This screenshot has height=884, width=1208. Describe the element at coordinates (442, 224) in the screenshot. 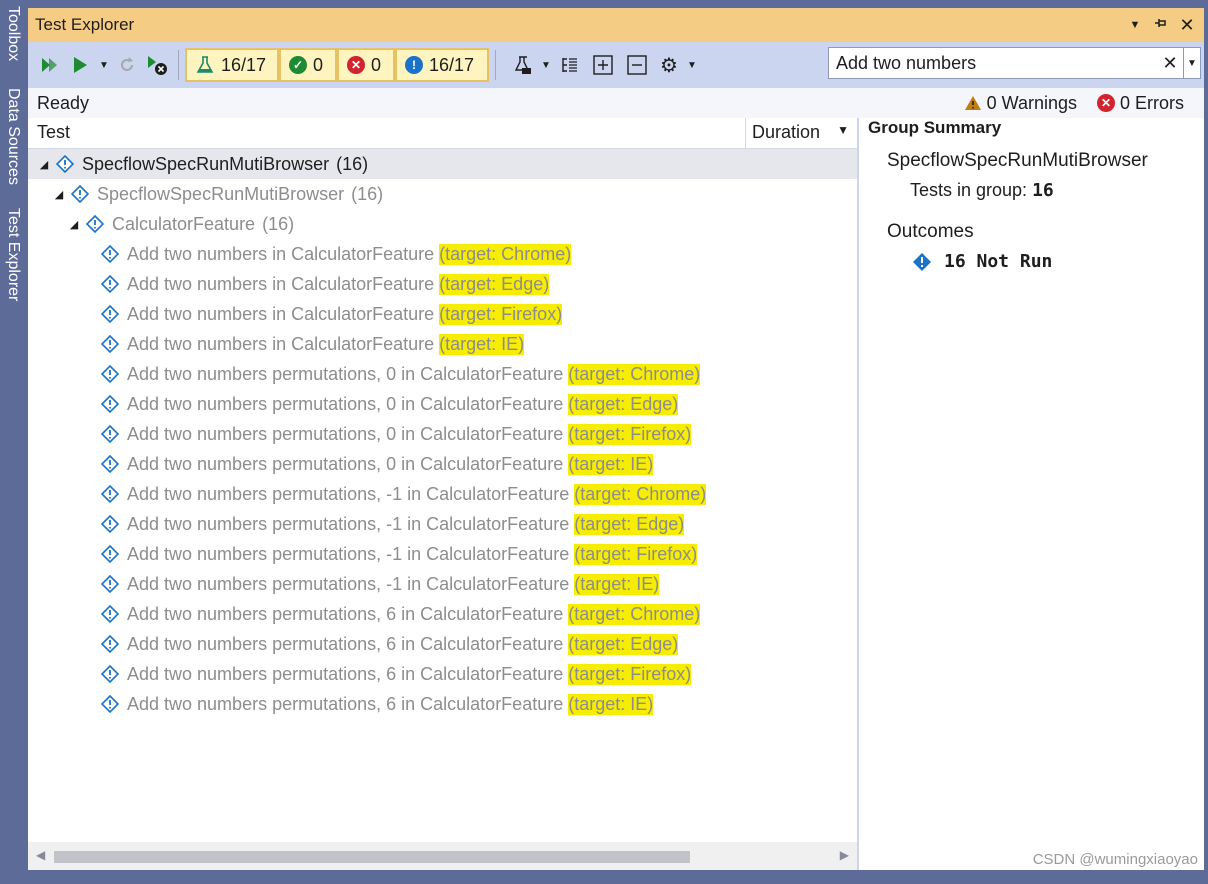

I see `tree-node-feature: ◢ CalculatorFeature (16)` at that location.